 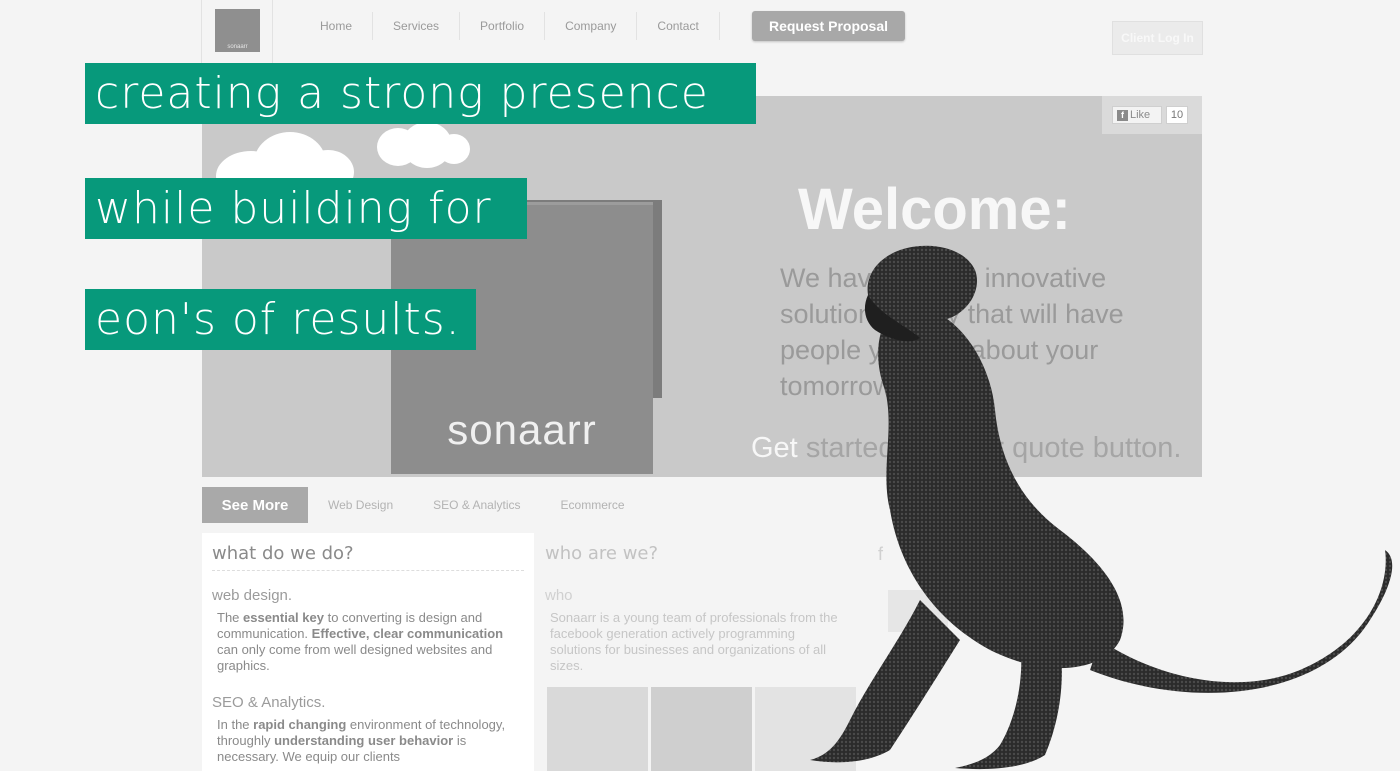 I want to click on request-proposal-button: Request Proposal, so click(x=828, y=26).